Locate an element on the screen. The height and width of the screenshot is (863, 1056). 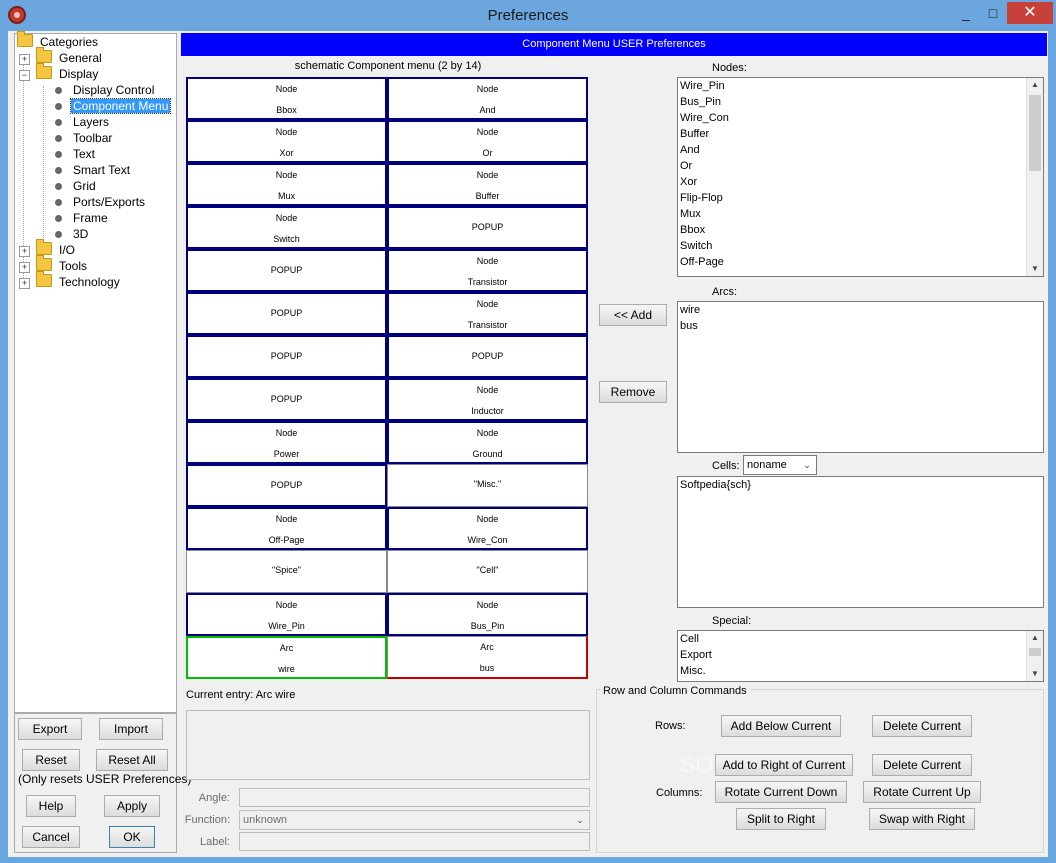
rotate-current-up-button: Rotate Current Up is located at coordinates (922, 792).